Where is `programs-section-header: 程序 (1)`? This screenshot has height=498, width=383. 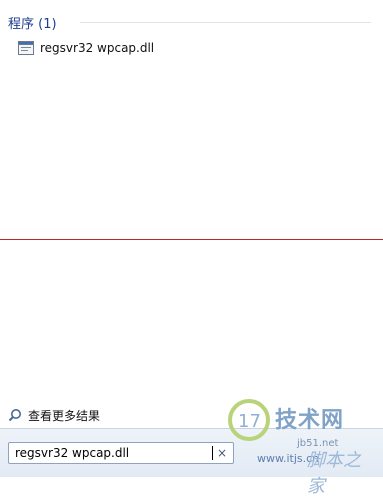
programs-section-header: 程序 (1) is located at coordinates (32, 22).